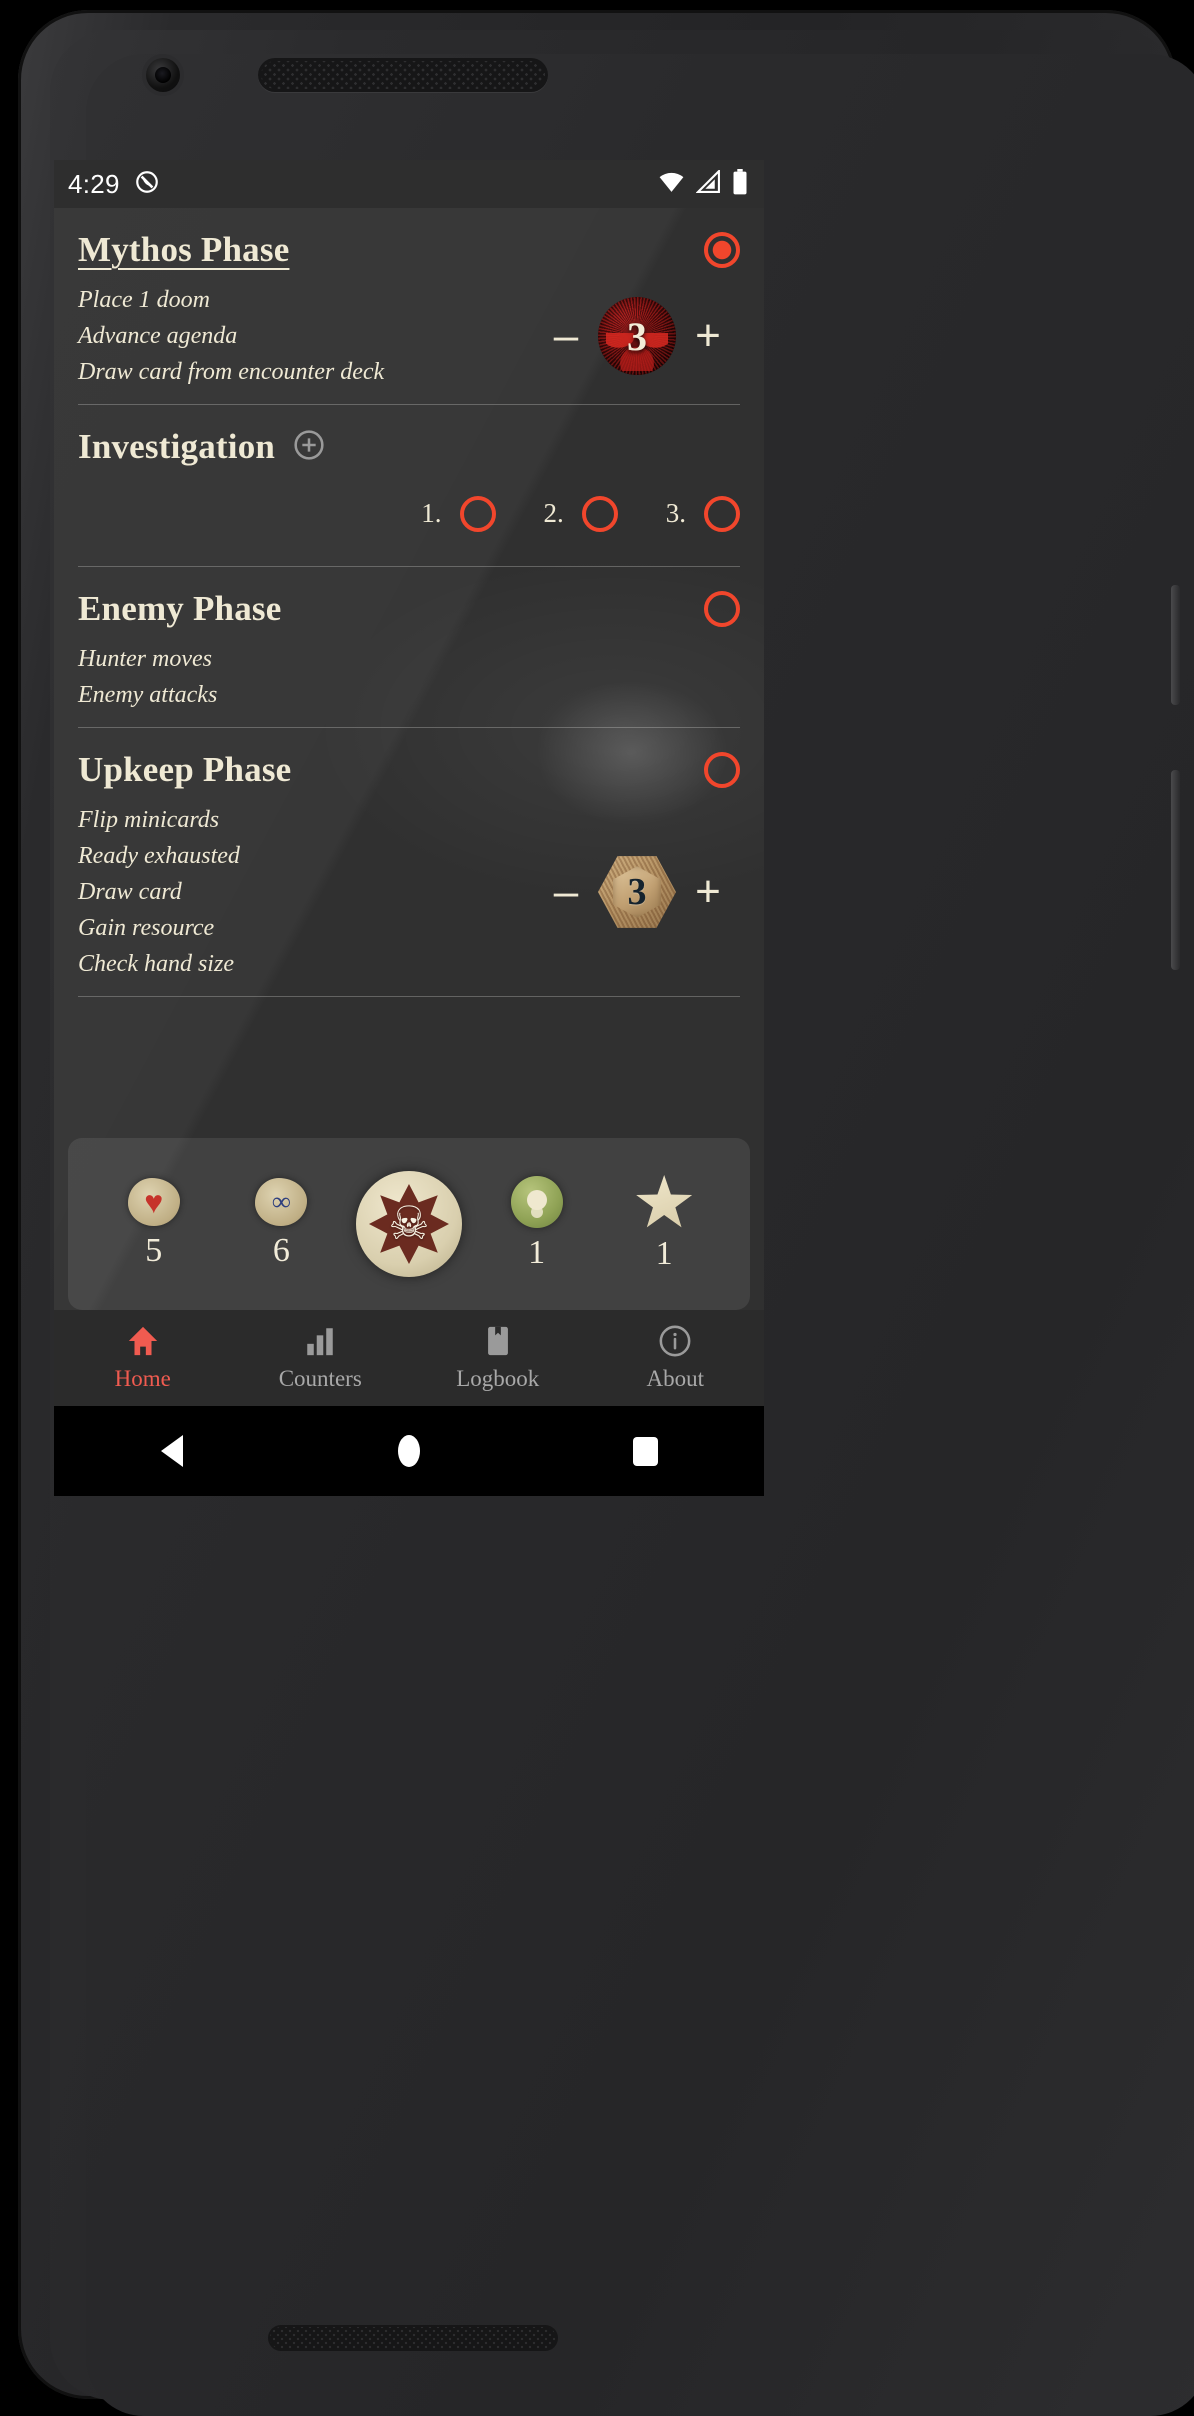  Describe the element at coordinates (154, 1250) in the screenshot. I see `health-value: 5` at that location.